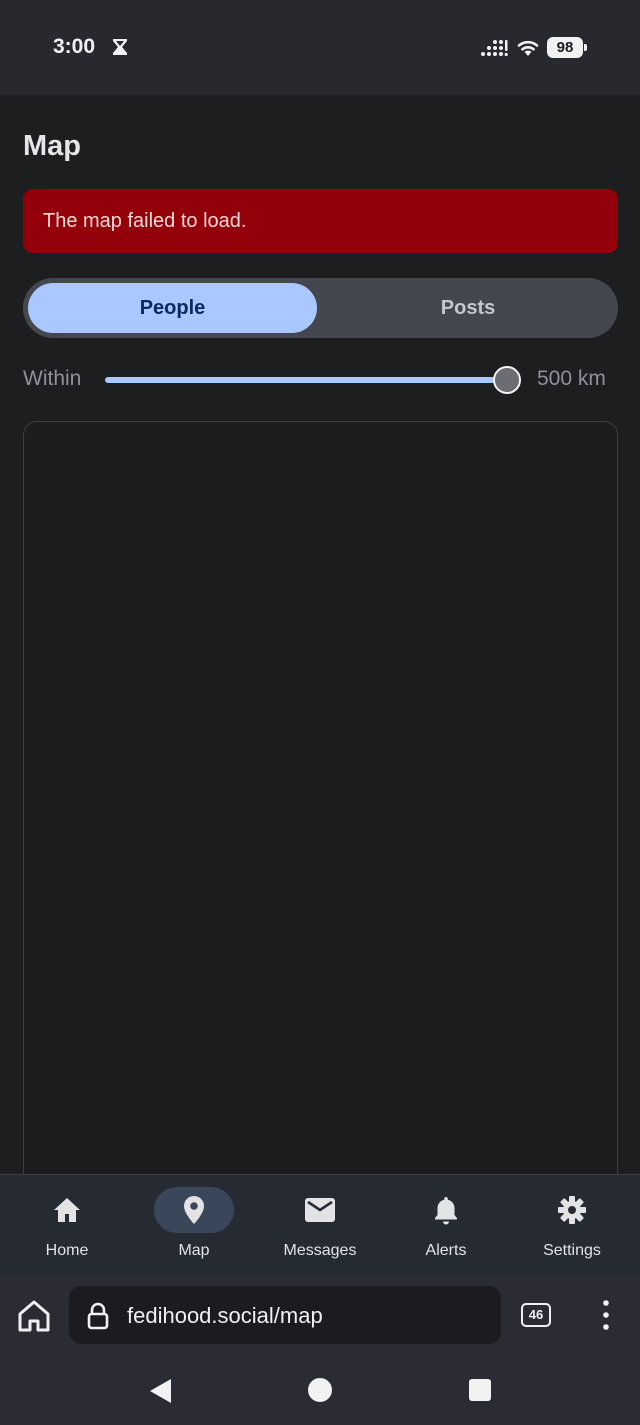 The height and width of the screenshot is (1425, 640). What do you see at coordinates (120, 47) in the screenshot?
I see `hourglass-icon` at bounding box center [120, 47].